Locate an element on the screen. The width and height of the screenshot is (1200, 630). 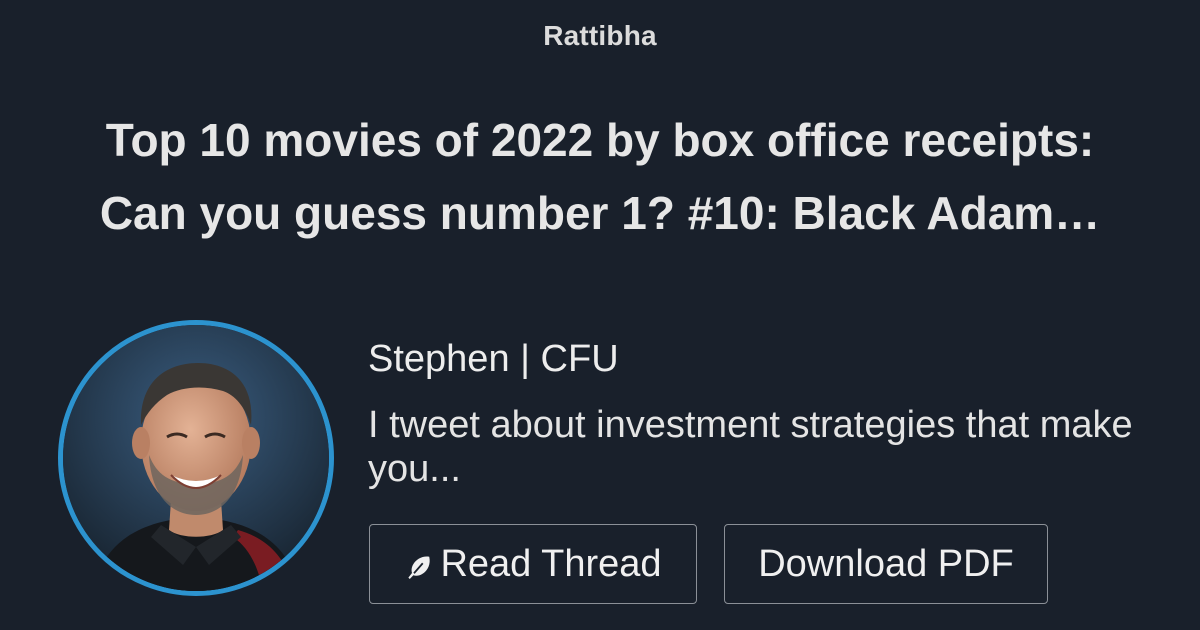
avatar-portrait-icon is located at coordinates (196, 458).